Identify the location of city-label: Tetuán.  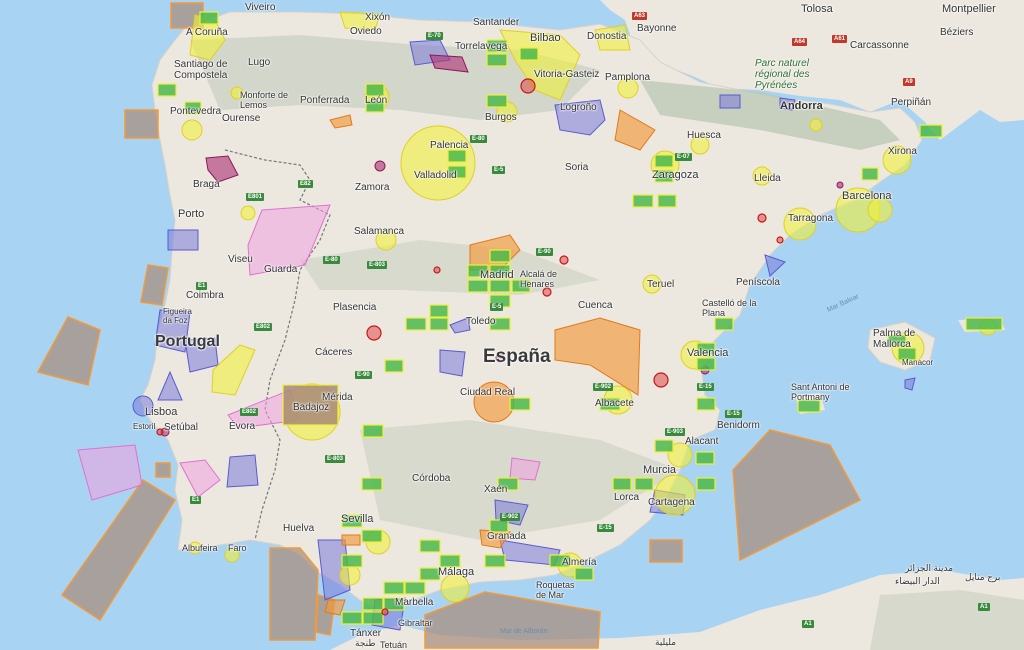
(394, 645).